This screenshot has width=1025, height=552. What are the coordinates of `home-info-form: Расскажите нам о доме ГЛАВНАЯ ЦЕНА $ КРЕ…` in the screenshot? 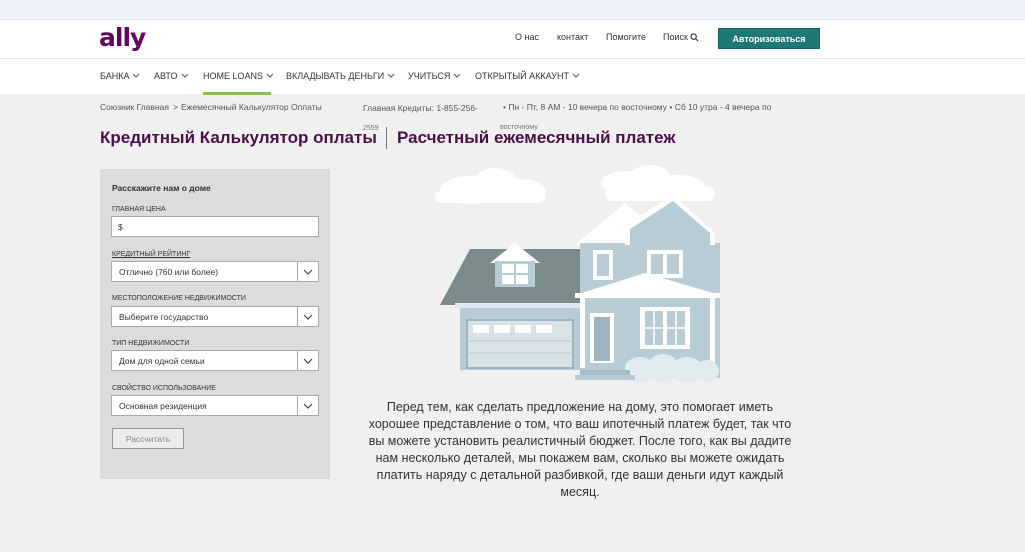 It's located at (215, 324).